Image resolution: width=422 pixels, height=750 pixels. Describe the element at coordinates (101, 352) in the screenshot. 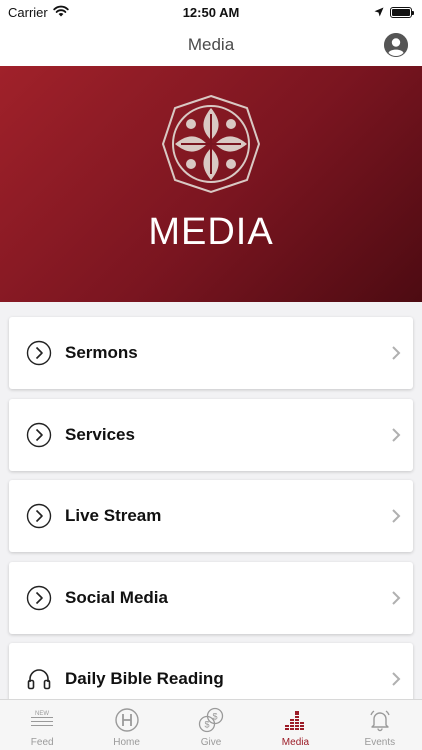

I see `list-item-label: Sermons` at that location.